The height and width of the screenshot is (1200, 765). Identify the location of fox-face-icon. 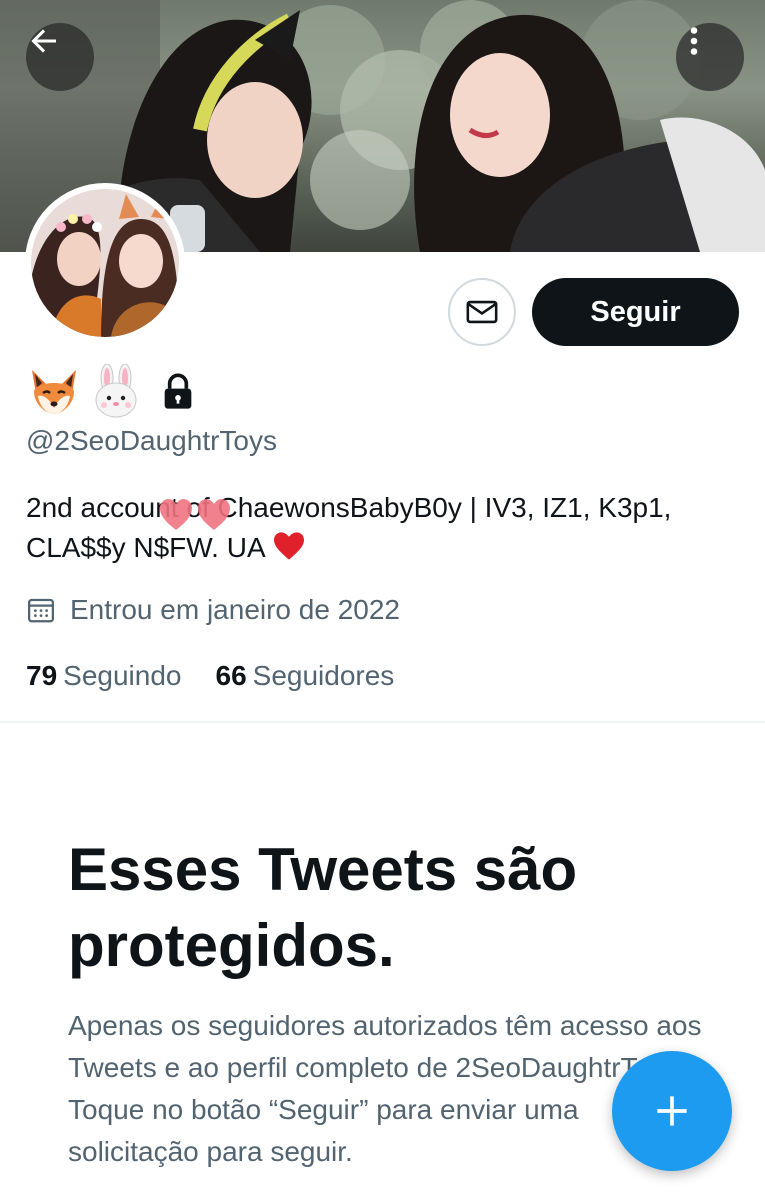
(54, 392).